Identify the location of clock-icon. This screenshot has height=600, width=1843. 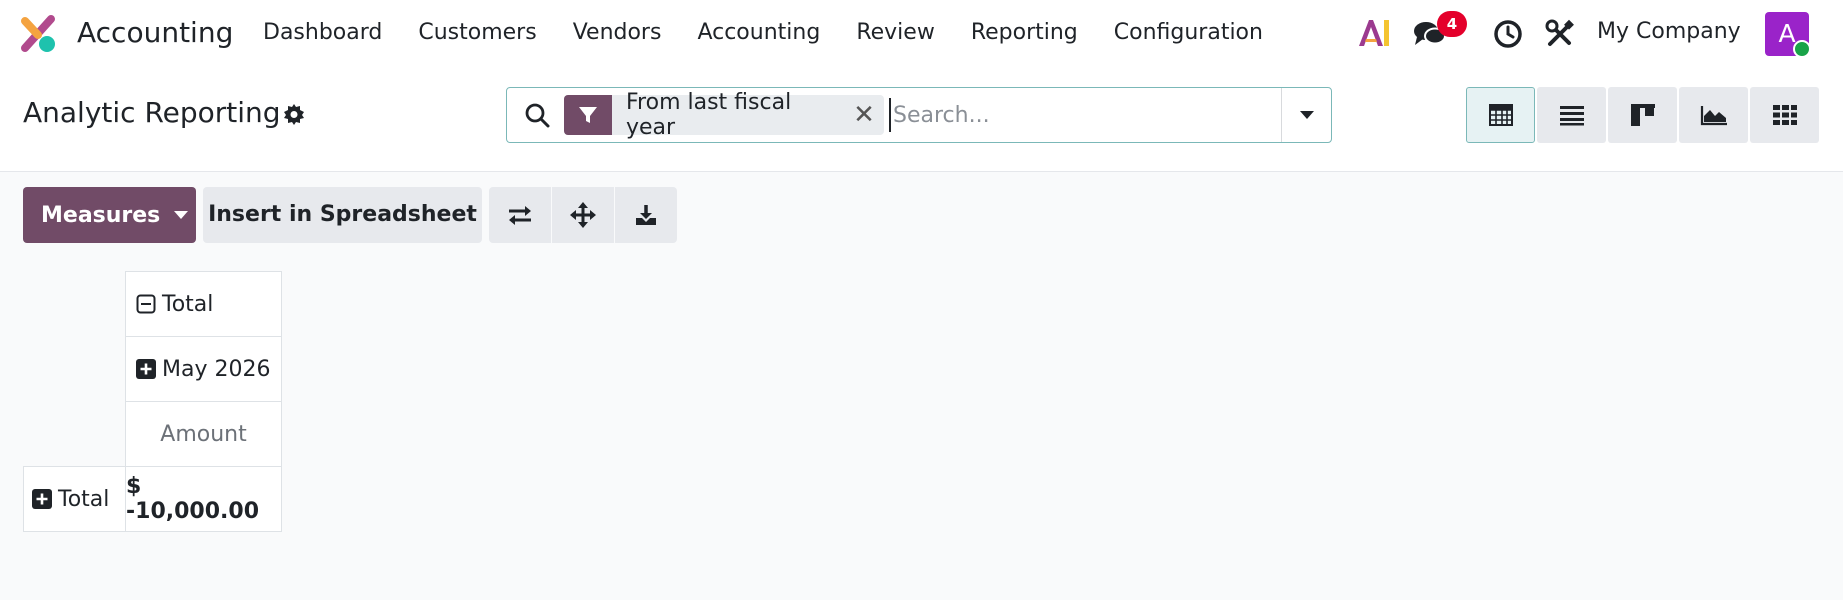
(1508, 34).